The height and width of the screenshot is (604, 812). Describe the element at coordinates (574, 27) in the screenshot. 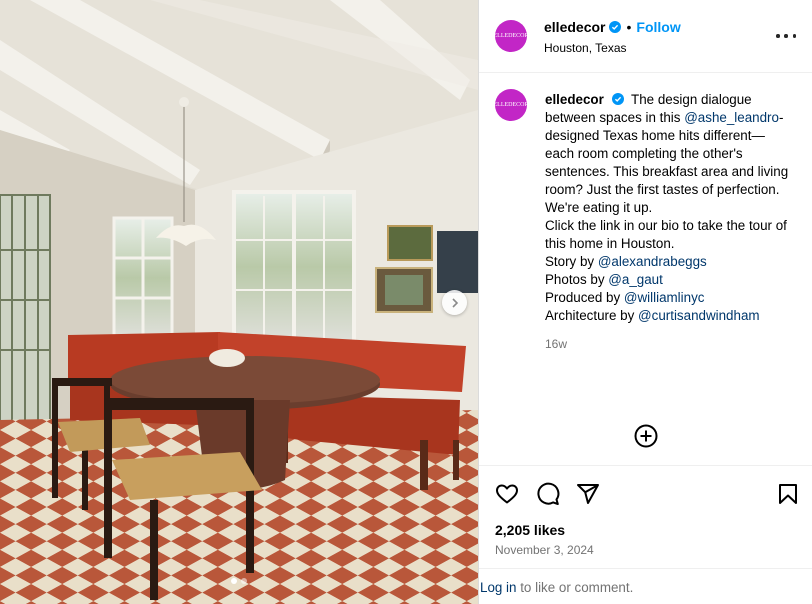

I see `username: elledecor` at that location.